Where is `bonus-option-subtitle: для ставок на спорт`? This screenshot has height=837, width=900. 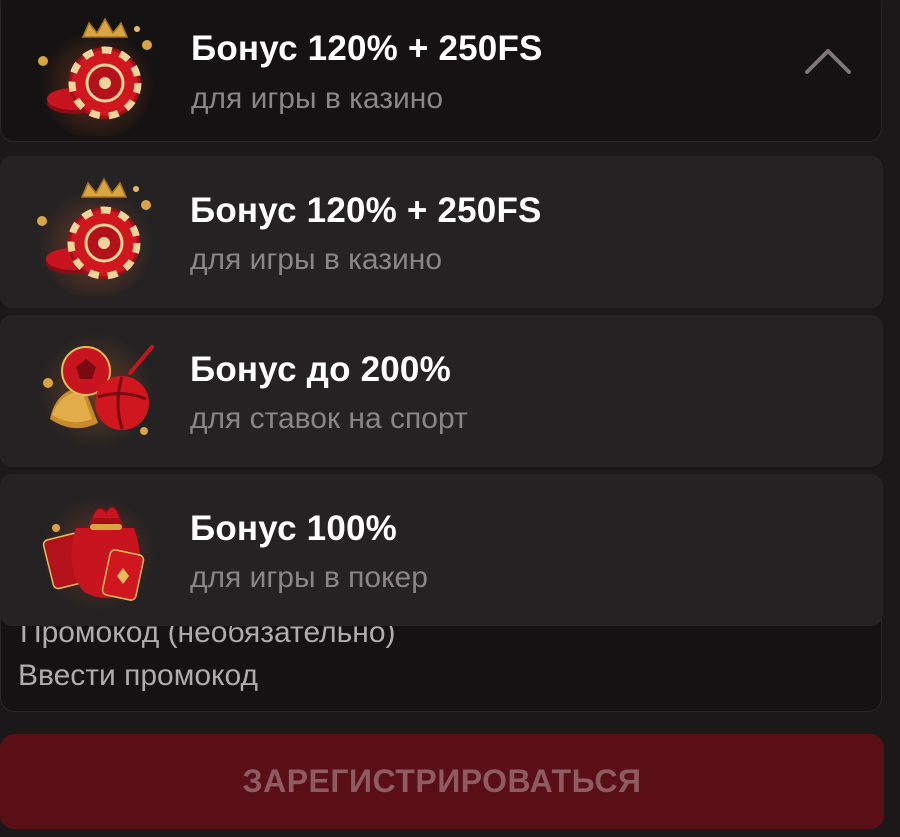 bonus-option-subtitle: для ставок на спорт is located at coordinates (329, 418).